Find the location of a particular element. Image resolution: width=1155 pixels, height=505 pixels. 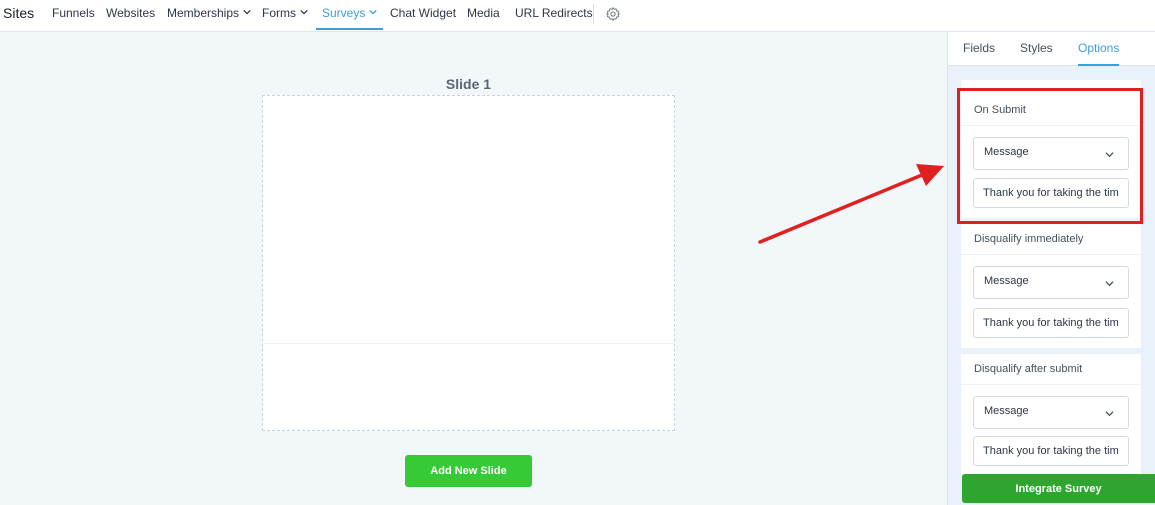

add-new-slide-button: Add New Slide is located at coordinates (468, 471).